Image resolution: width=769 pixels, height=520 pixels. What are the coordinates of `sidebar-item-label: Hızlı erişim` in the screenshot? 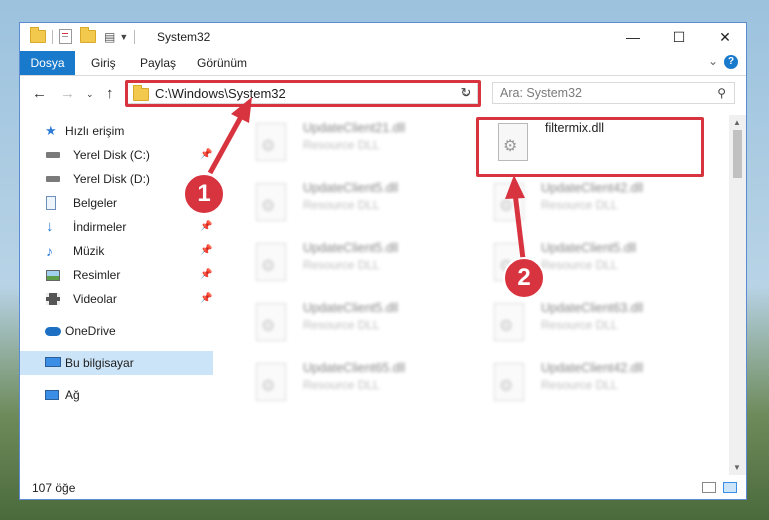 It's located at (95, 131).